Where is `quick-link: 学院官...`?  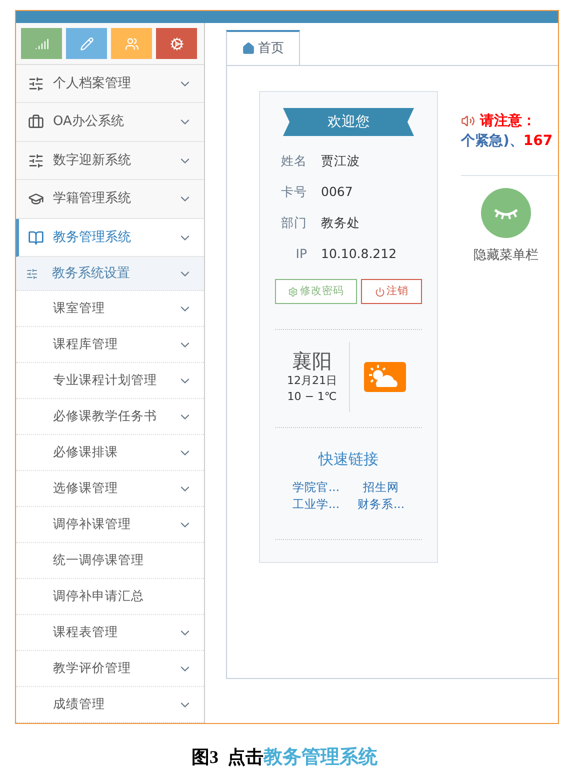
quick-link: 学院官... is located at coordinates (316, 487).